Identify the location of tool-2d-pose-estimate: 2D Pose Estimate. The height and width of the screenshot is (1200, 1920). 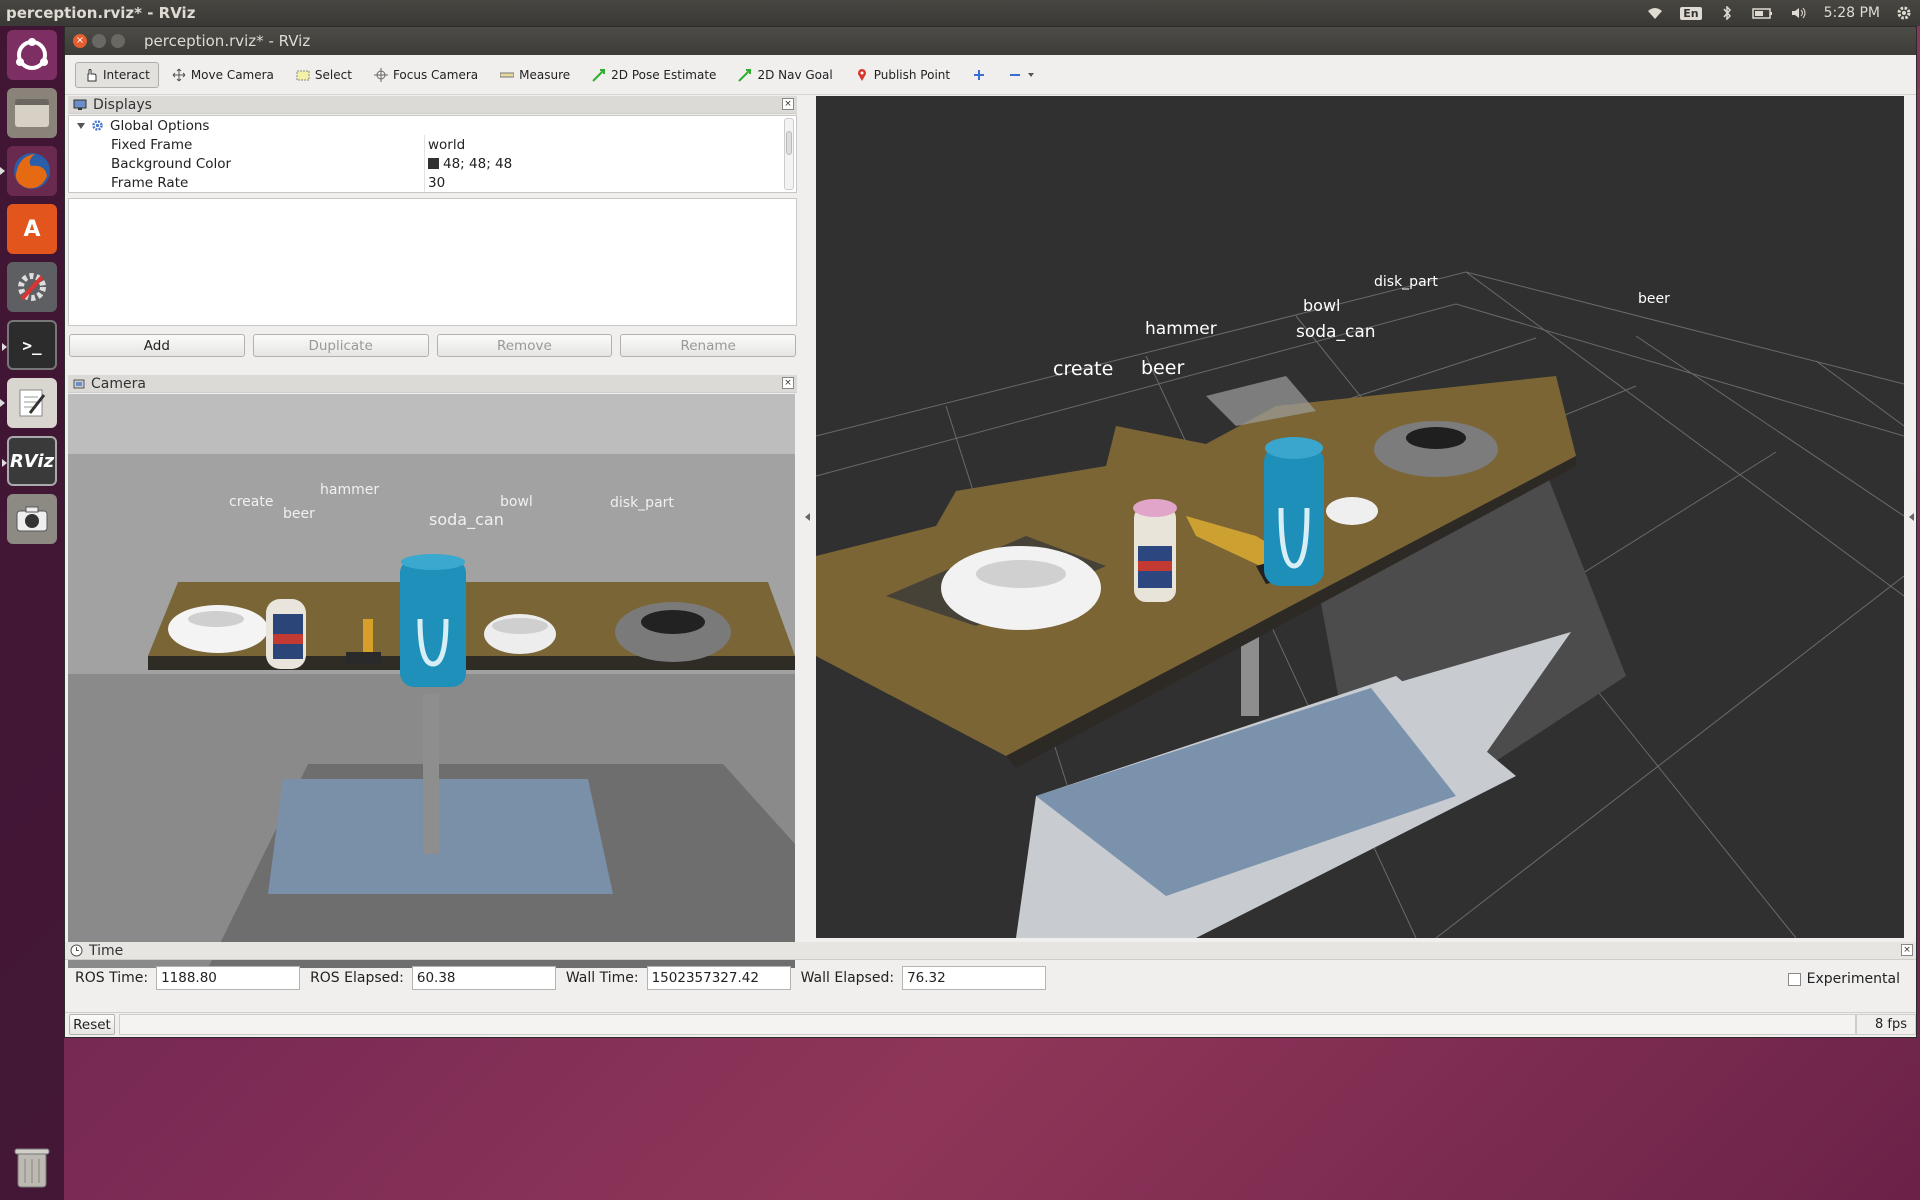
(654, 75).